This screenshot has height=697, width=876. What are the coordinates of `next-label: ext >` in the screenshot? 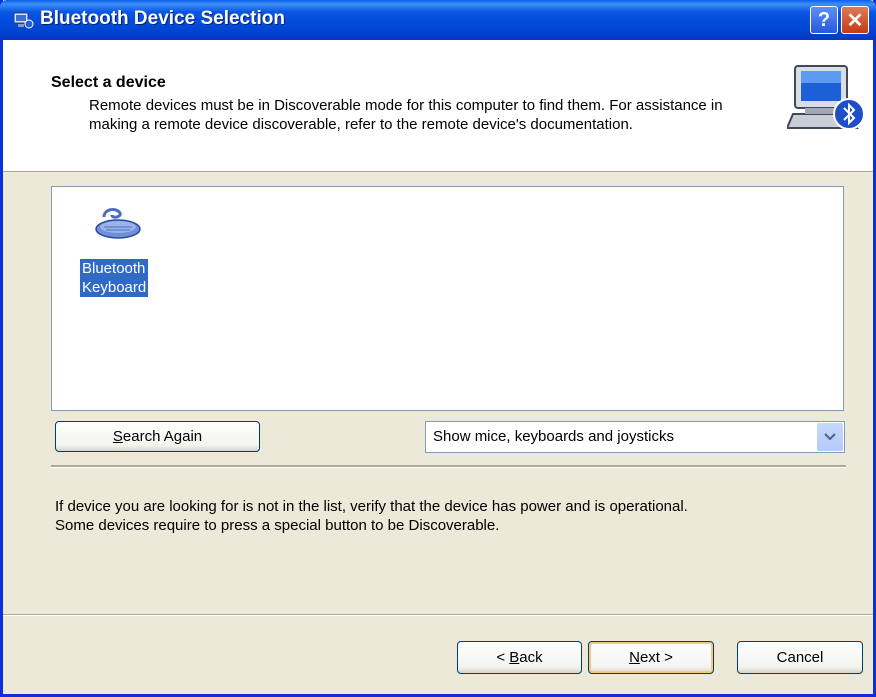 It's located at (656, 657).